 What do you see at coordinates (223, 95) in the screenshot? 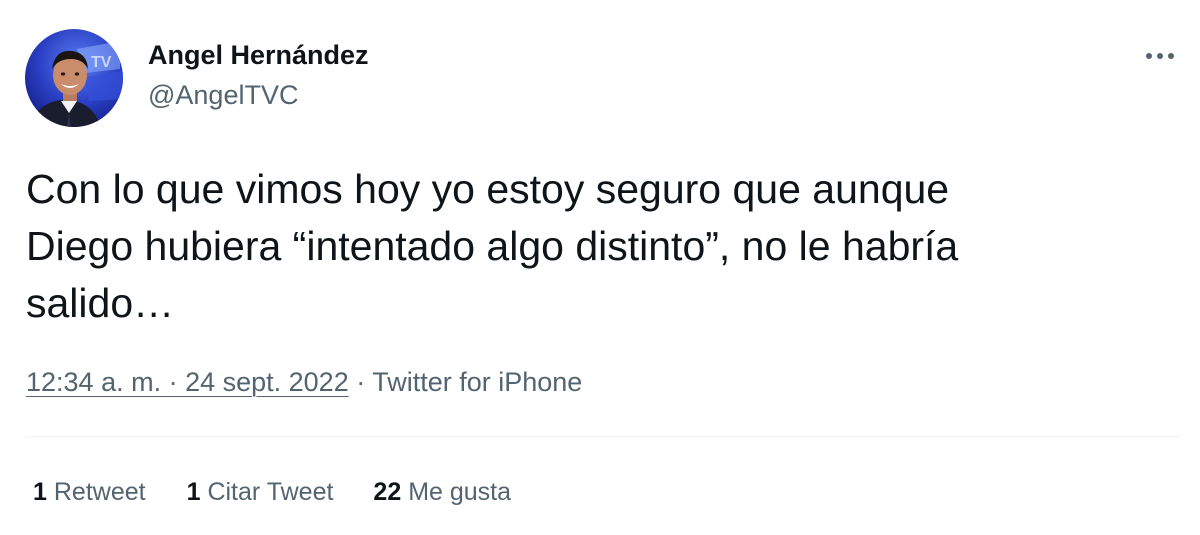
I see `author-handle: @AngelTVC` at bounding box center [223, 95].